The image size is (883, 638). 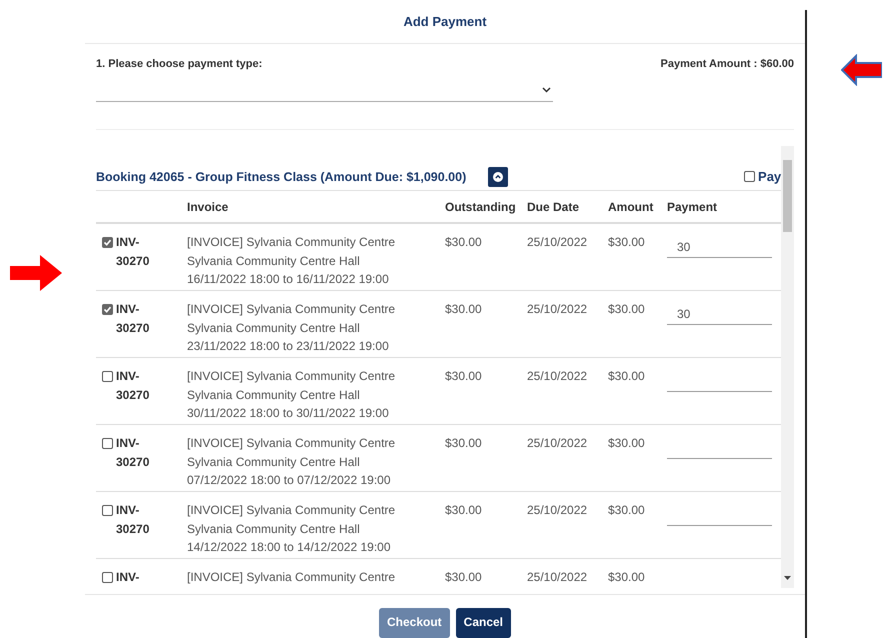 What do you see at coordinates (727, 64) in the screenshot?
I see `payment-amount: Payment Amount : $60.00` at bounding box center [727, 64].